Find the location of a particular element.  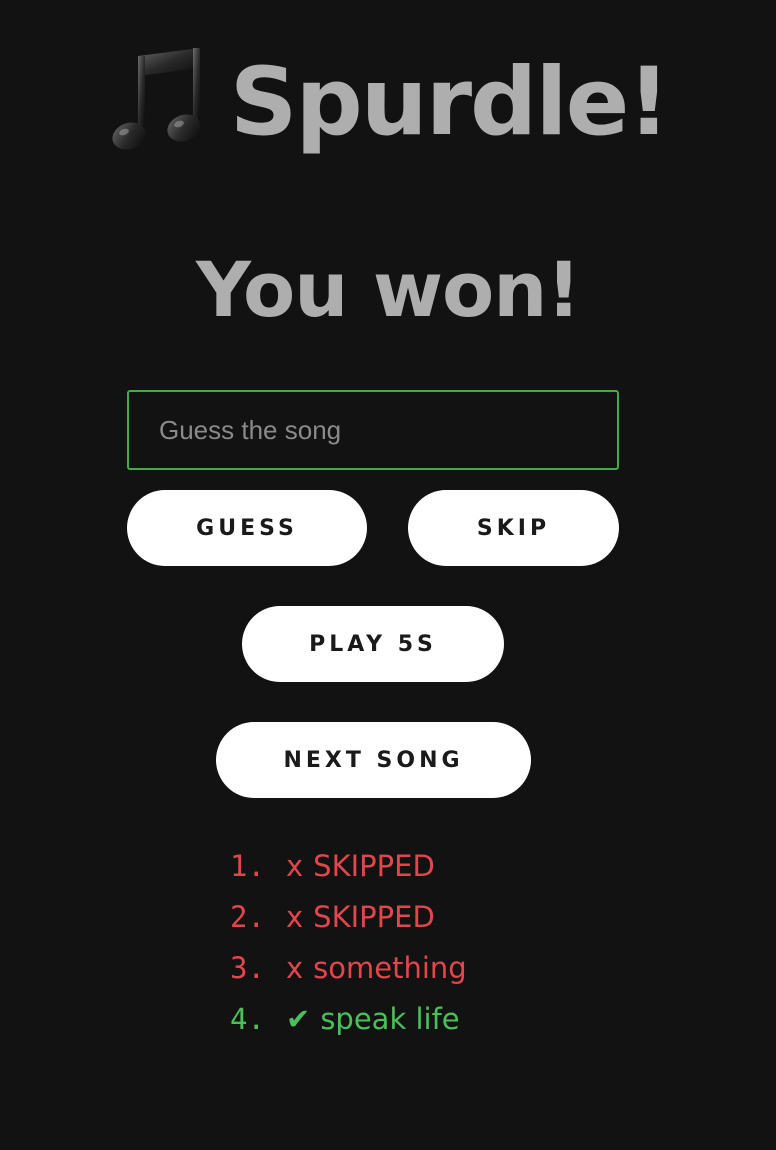

history-item: 4. ✔ speak life is located at coordinates (348, 1018).